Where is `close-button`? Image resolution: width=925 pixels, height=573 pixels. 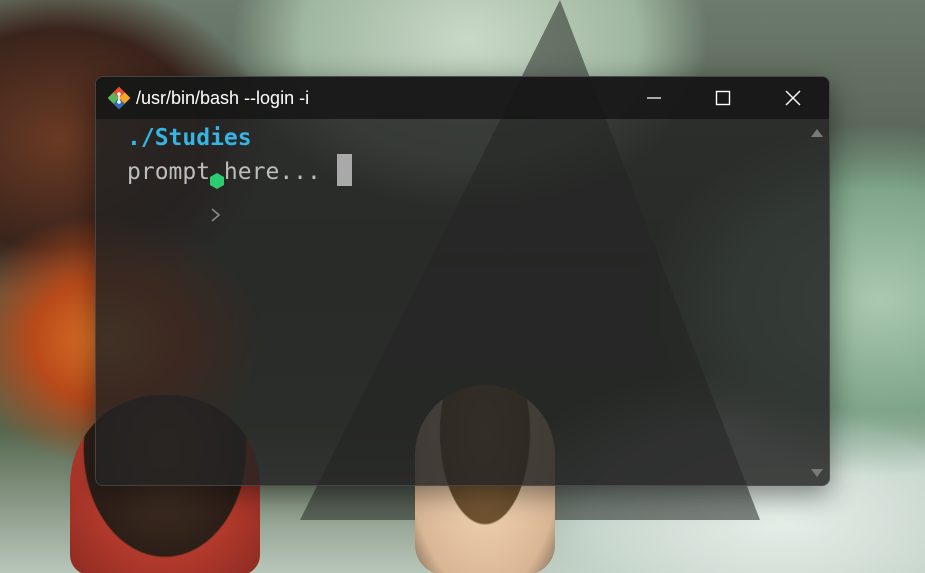 close-button is located at coordinates (793, 98).